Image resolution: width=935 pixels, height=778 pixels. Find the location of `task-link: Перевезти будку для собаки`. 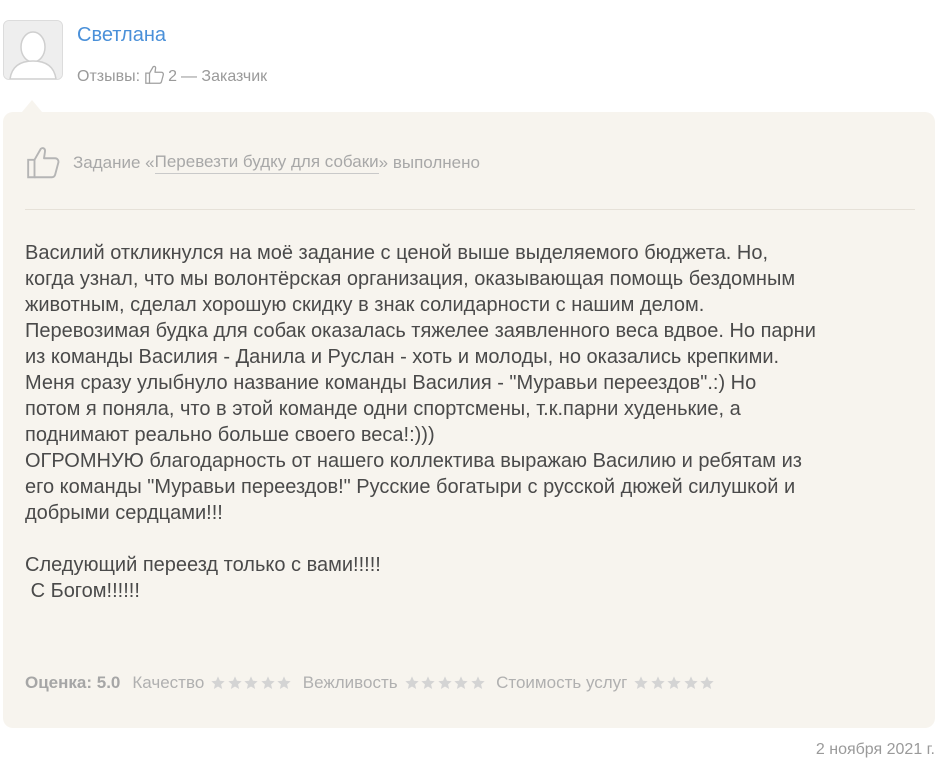

task-link: Перевезти будку для собаки is located at coordinates (266, 163).